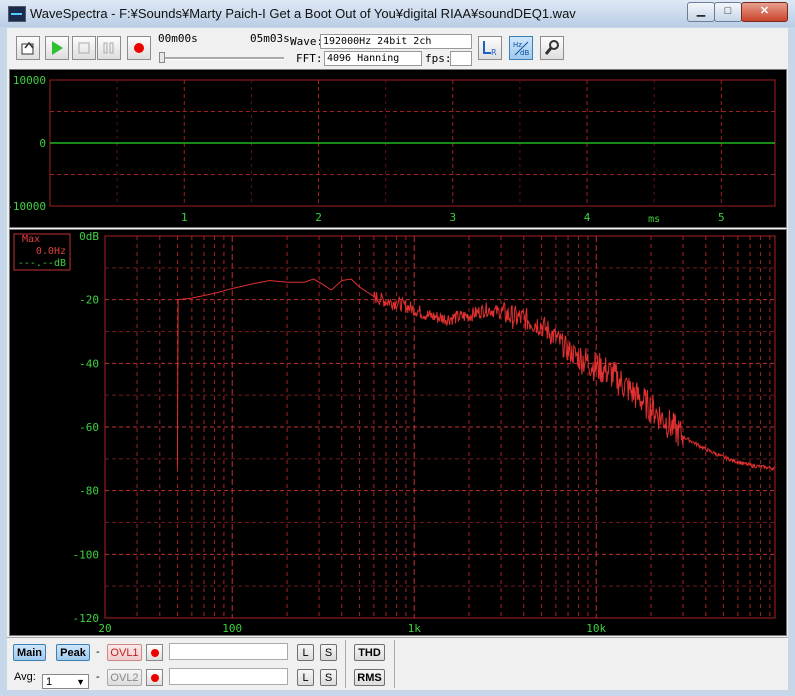  Describe the element at coordinates (49, 682) in the screenshot. I see `avg-value: 1` at that location.